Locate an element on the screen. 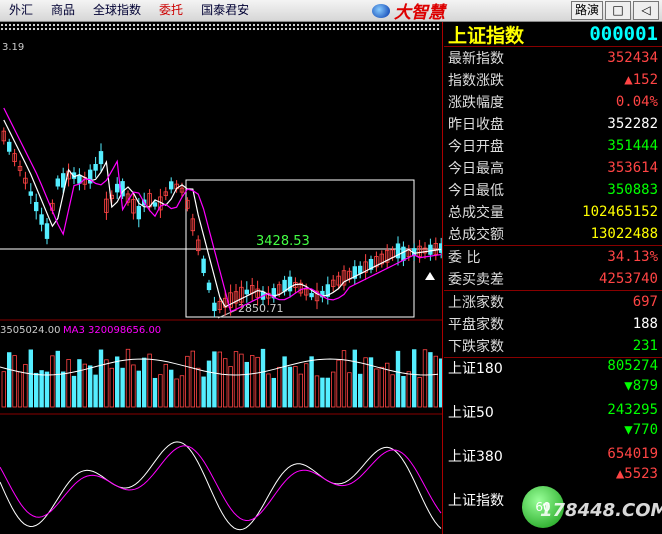 This screenshot has width=662, height=534. quote-row: 今日最低 350883 is located at coordinates (553, 190).